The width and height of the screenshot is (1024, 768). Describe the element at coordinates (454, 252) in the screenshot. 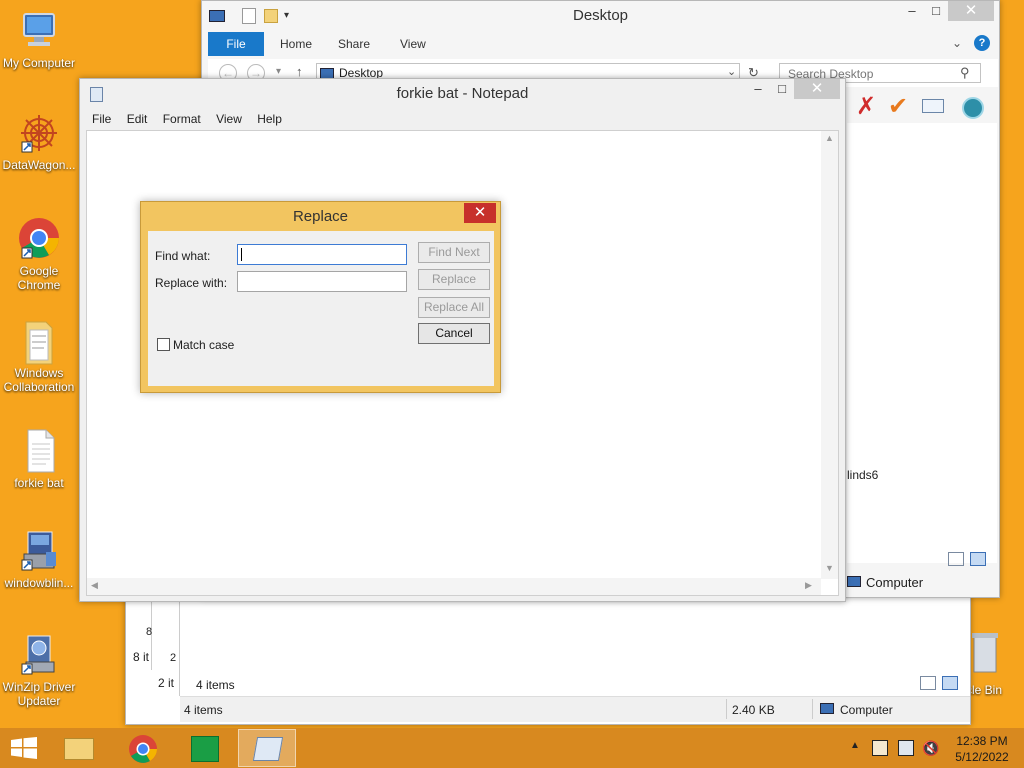

I see `find-next-button: Find Next` at that location.